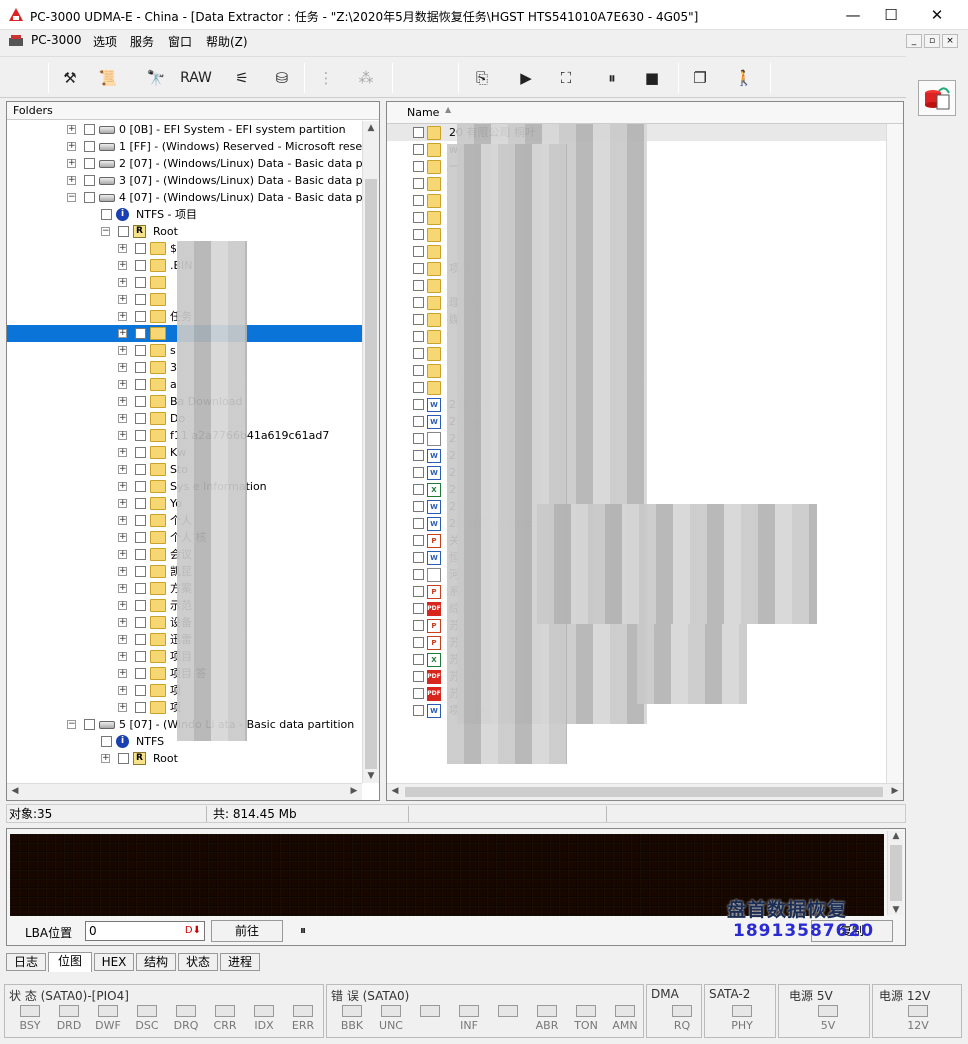 Image resolution: width=968 pixels, height=1044 pixels. I want to click on tree-node: − R Root, so click(184, 231).